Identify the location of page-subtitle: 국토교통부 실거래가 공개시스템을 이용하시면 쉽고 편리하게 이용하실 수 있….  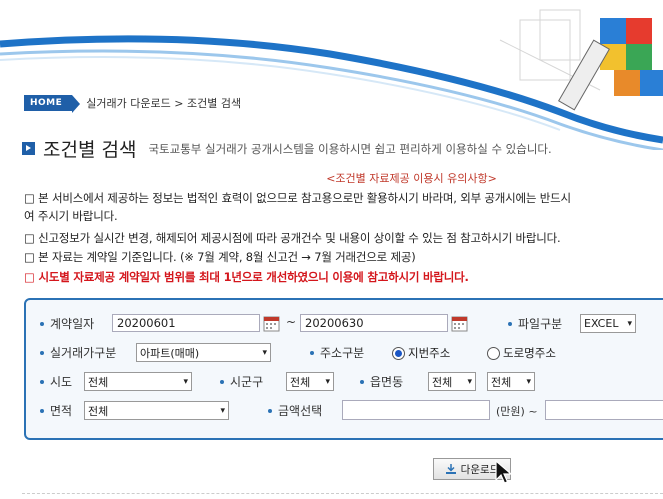
(350, 148).